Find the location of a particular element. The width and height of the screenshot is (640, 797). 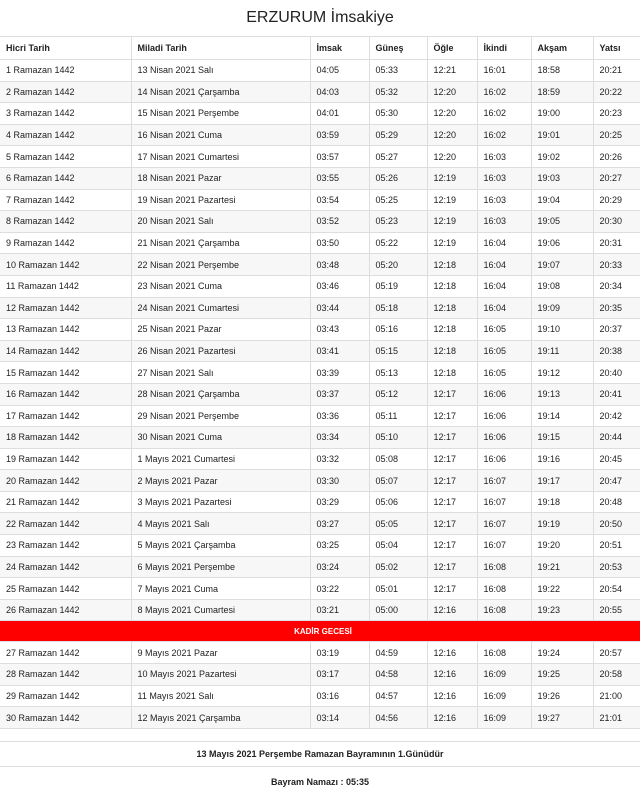

cell-gunes: 05:29 is located at coordinates (398, 135).